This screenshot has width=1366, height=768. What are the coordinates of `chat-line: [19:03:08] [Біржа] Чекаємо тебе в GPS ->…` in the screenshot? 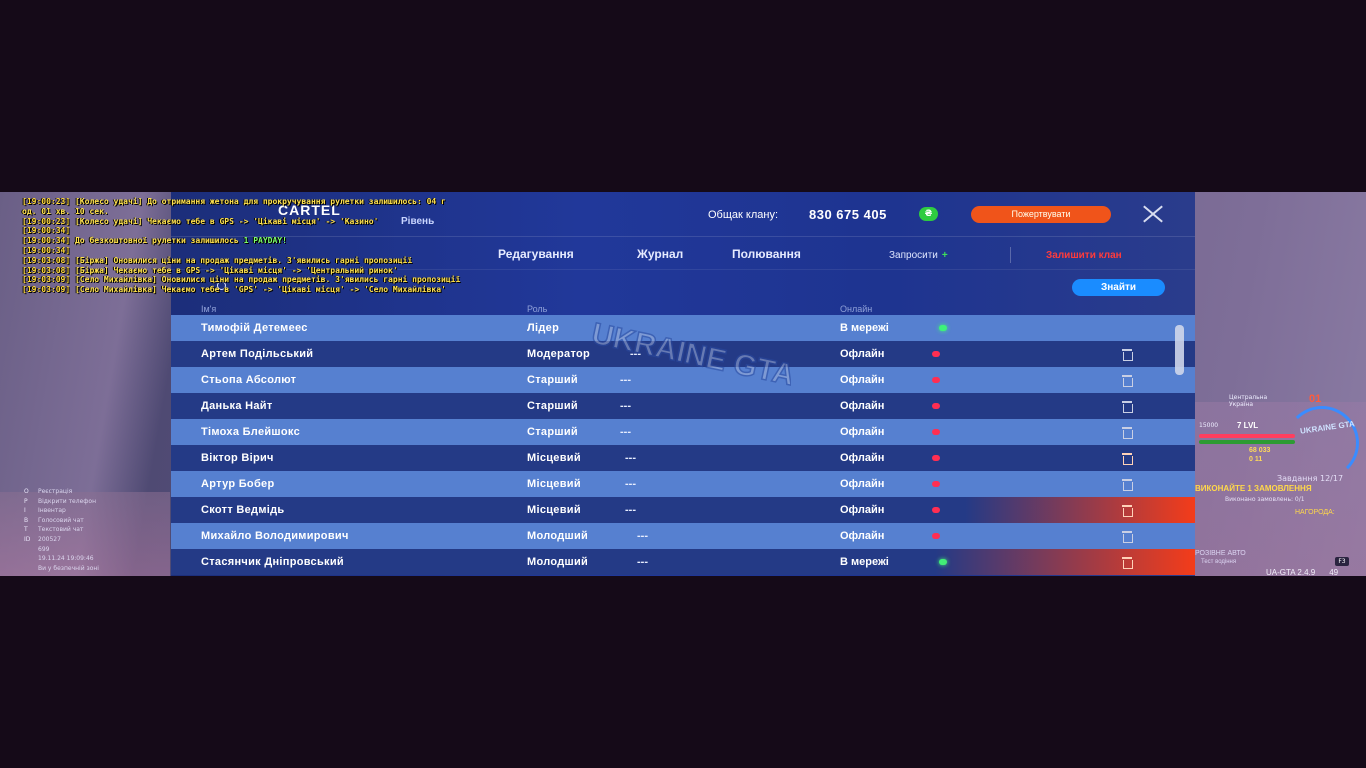 It's located at (302, 271).